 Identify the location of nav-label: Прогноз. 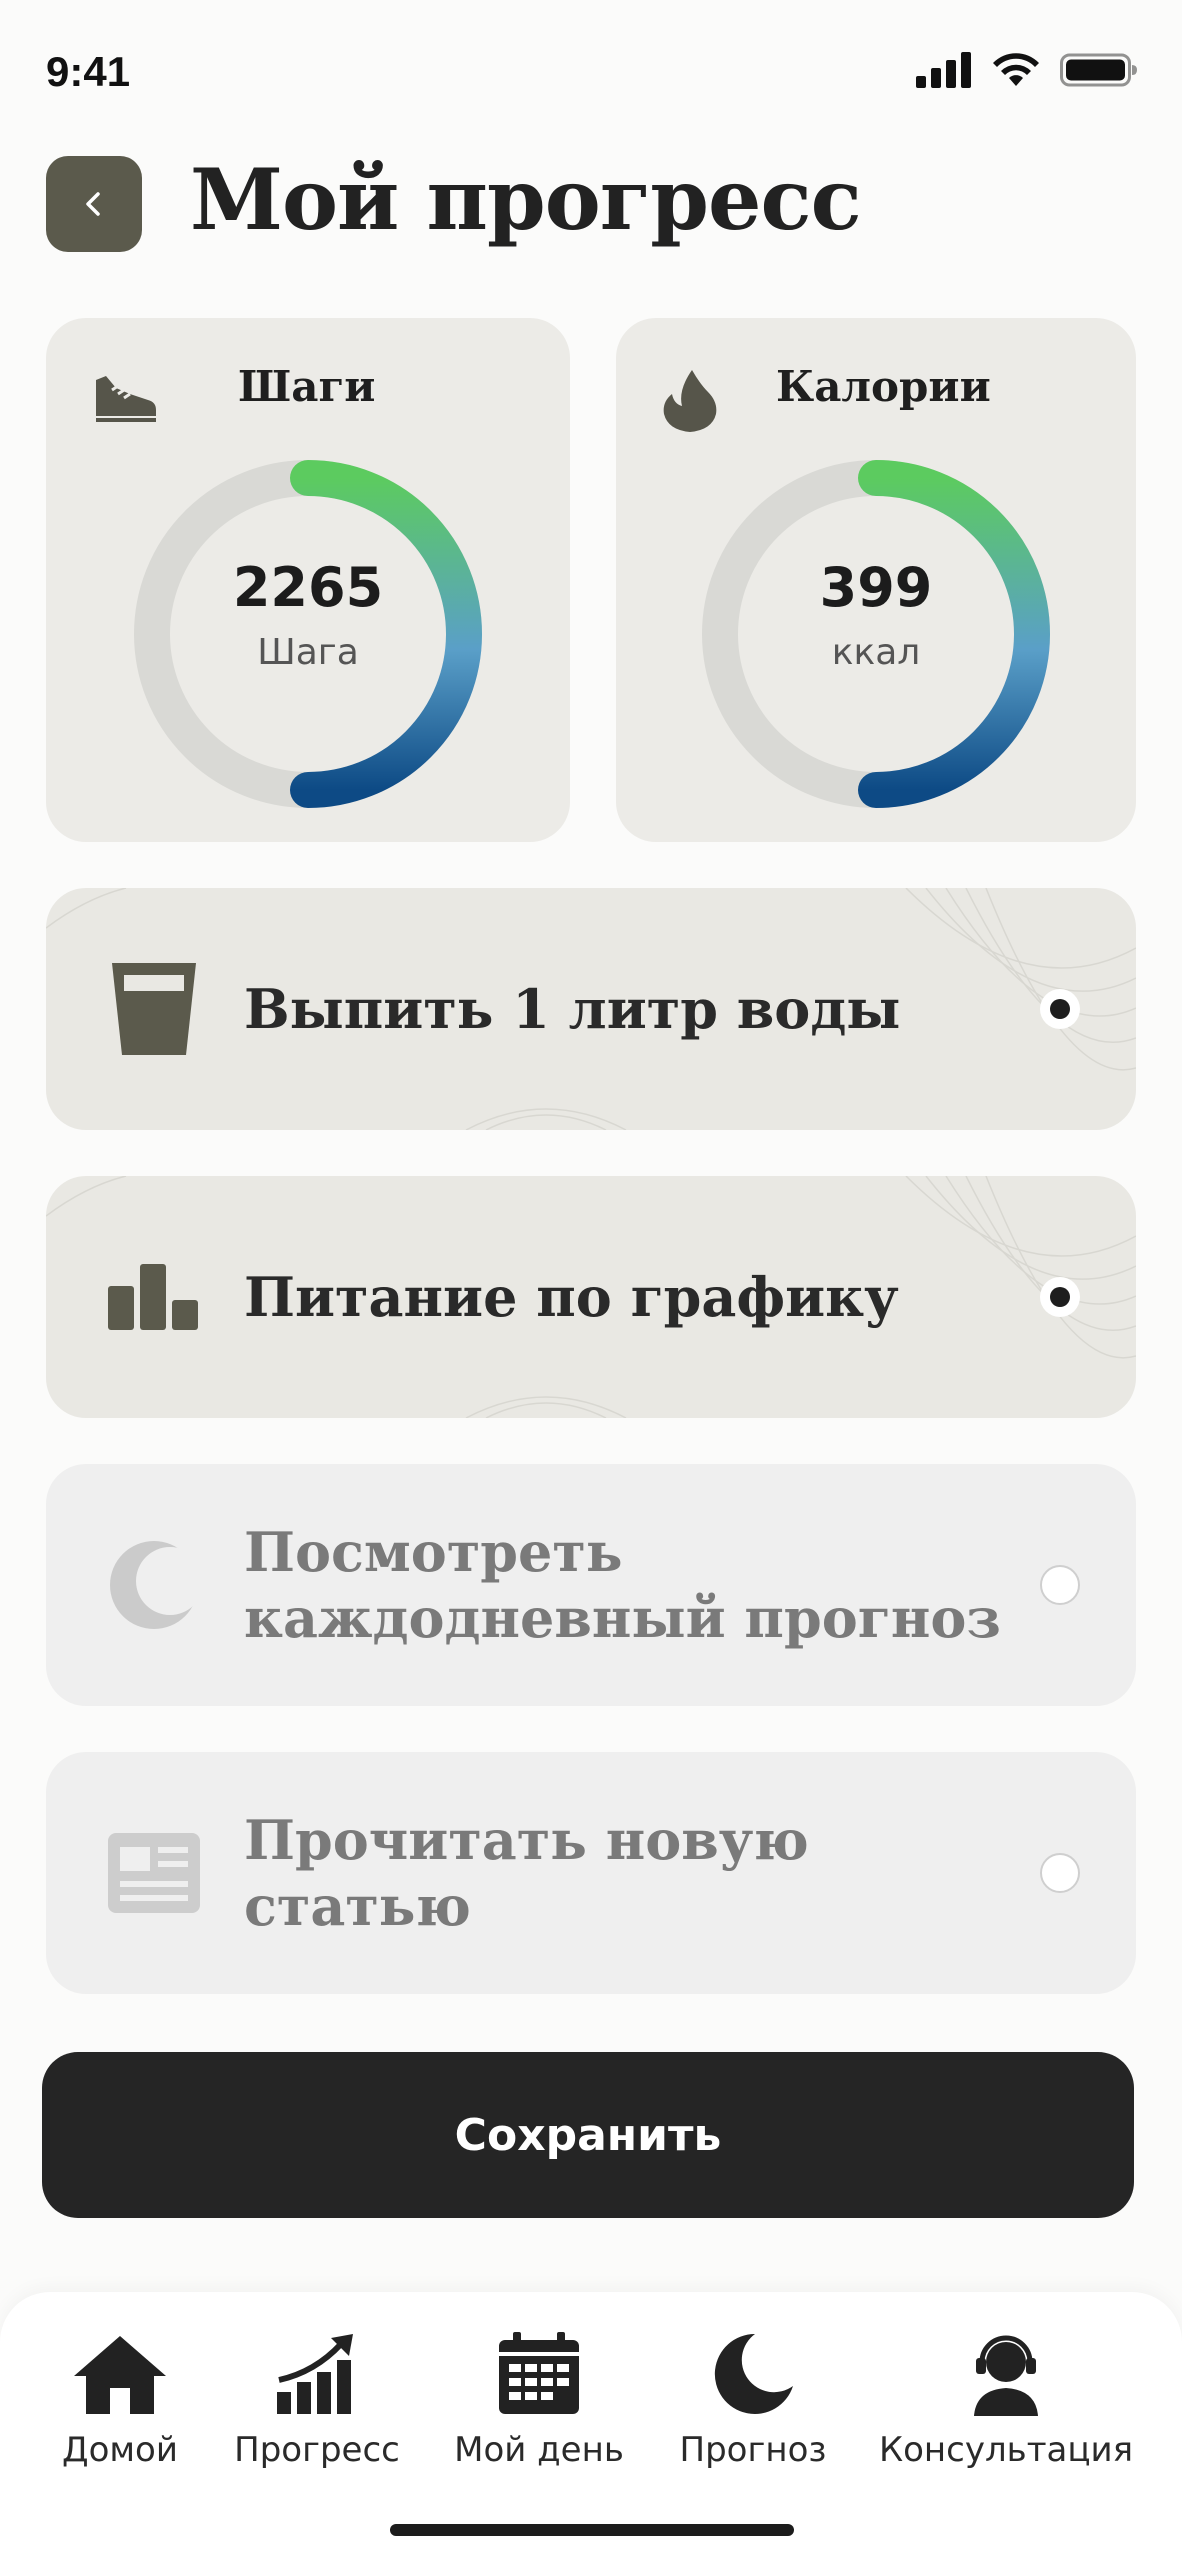
(753, 2450).